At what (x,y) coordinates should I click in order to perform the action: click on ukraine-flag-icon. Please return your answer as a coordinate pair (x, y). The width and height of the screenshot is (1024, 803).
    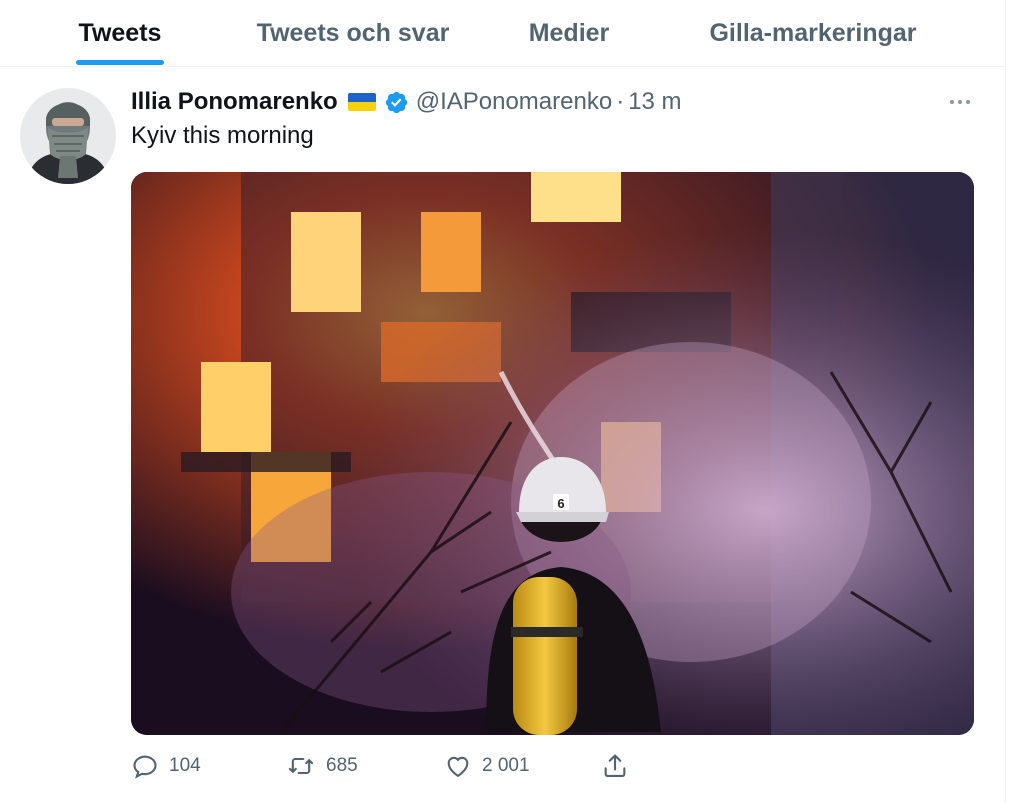
    Looking at the image, I should click on (361, 102).